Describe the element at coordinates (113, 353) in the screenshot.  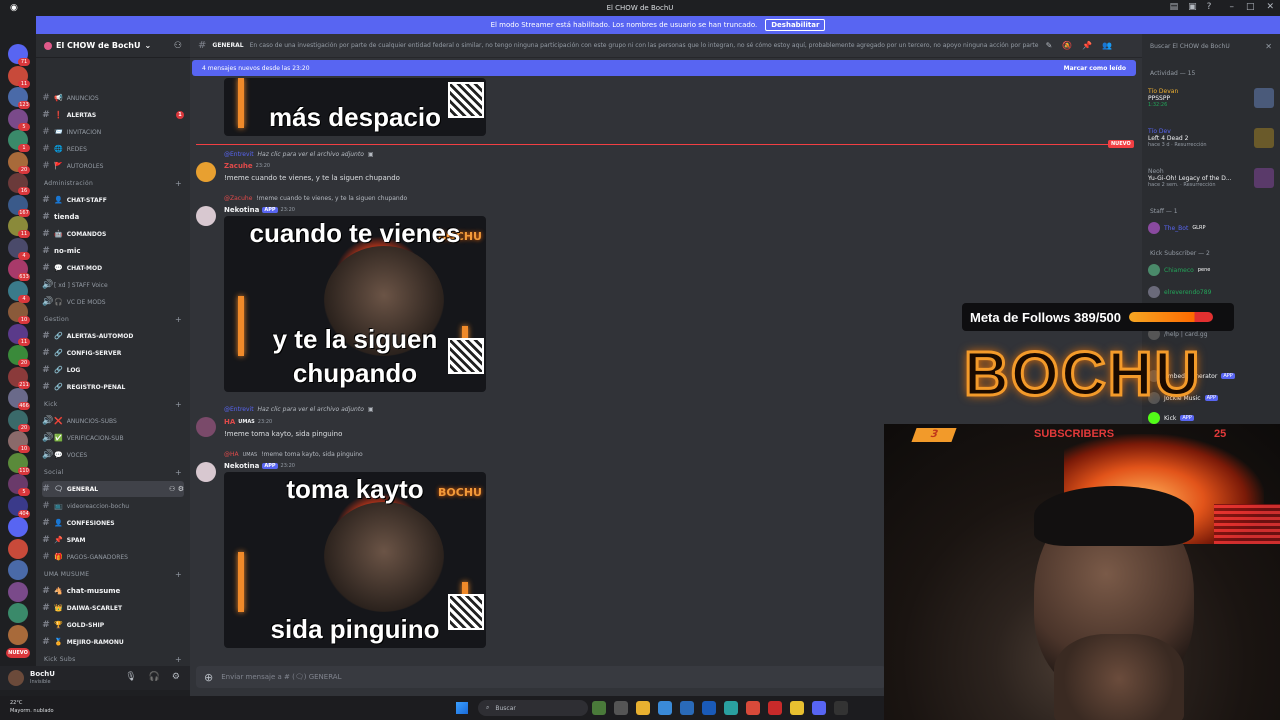
I see `channel-config-server: # 🔗 CONFIG-SERVER` at that location.